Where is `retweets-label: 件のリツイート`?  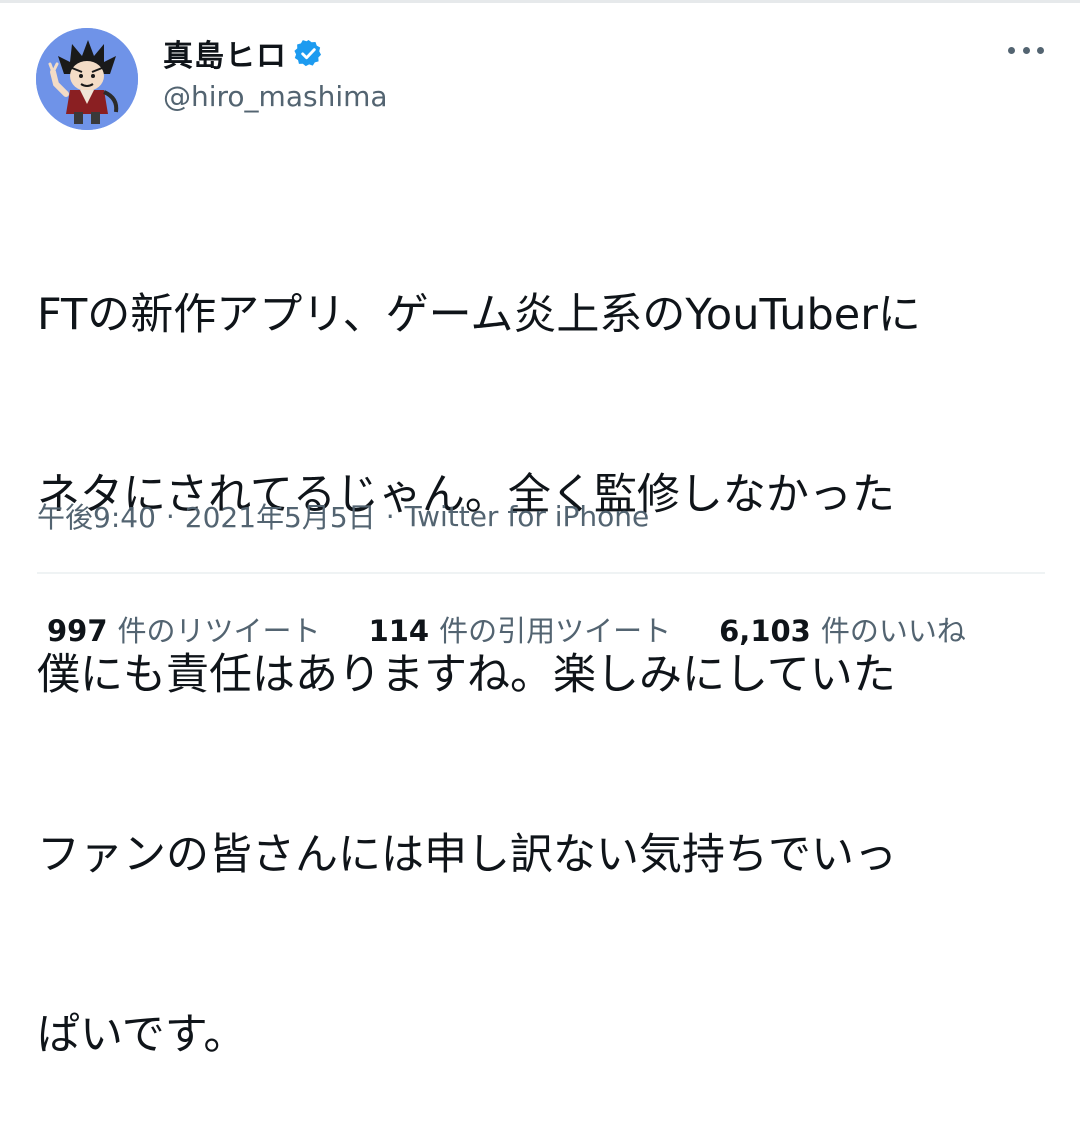 retweets-label: 件のリツイート is located at coordinates (219, 631).